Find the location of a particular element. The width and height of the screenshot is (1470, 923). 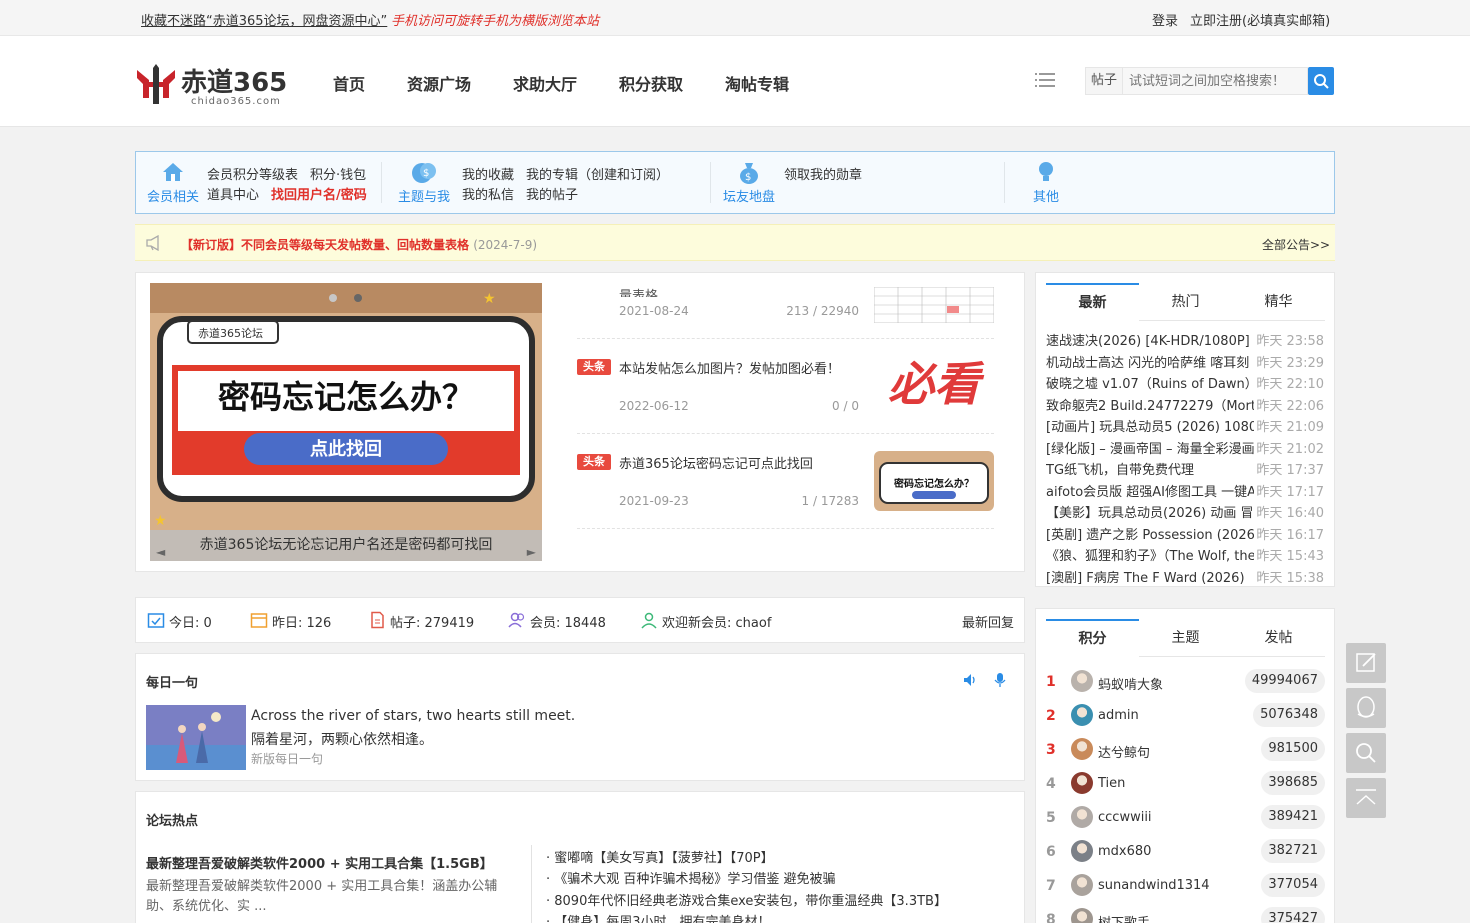

rank-row: 4 Tien 398685 is located at coordinates (1185, 784).